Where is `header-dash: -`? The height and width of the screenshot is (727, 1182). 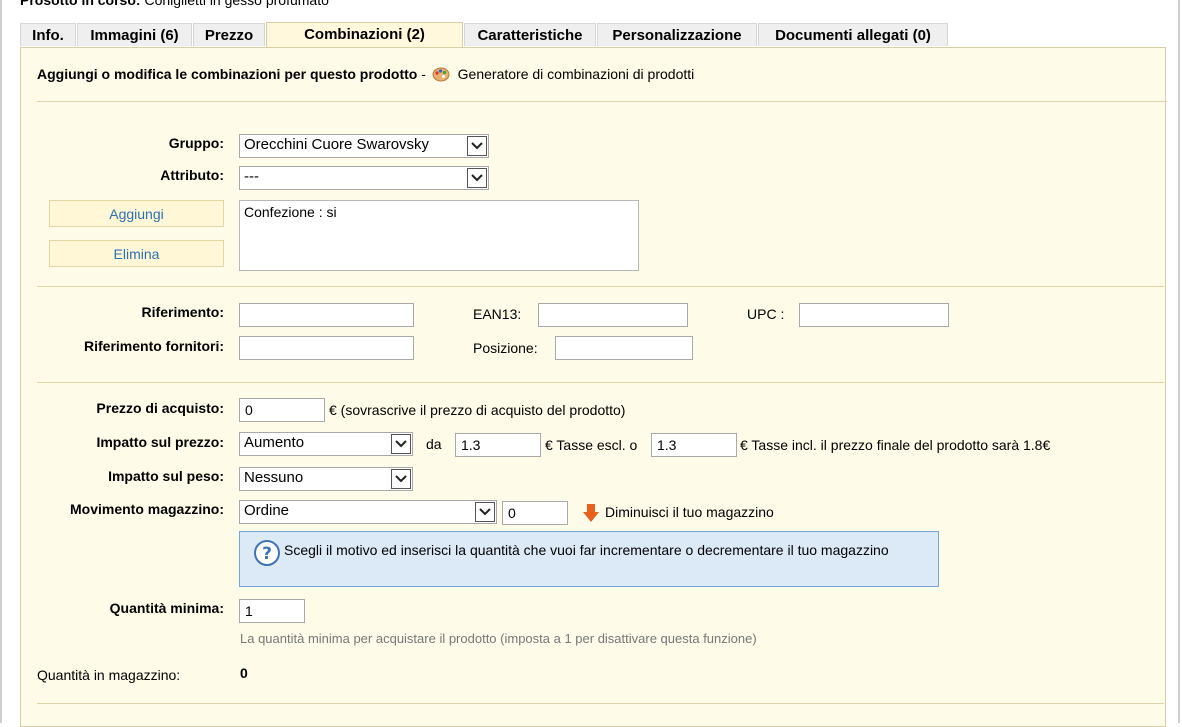 header-dash: - is located at coordinates (423, 74).